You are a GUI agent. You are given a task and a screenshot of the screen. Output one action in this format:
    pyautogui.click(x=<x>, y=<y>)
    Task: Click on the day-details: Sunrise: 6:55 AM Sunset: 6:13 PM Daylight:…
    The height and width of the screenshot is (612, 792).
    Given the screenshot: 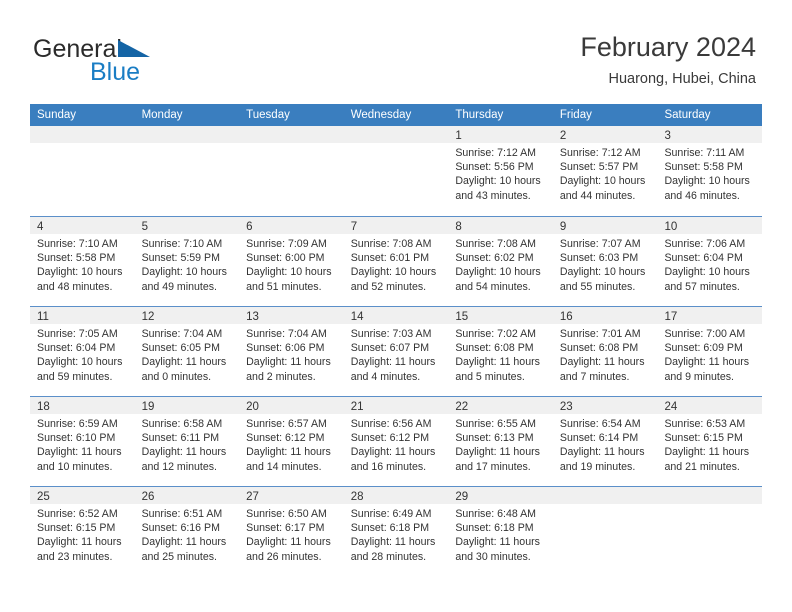 What is the action you would take?
    pyautogui.click(x=500, y=444)
    